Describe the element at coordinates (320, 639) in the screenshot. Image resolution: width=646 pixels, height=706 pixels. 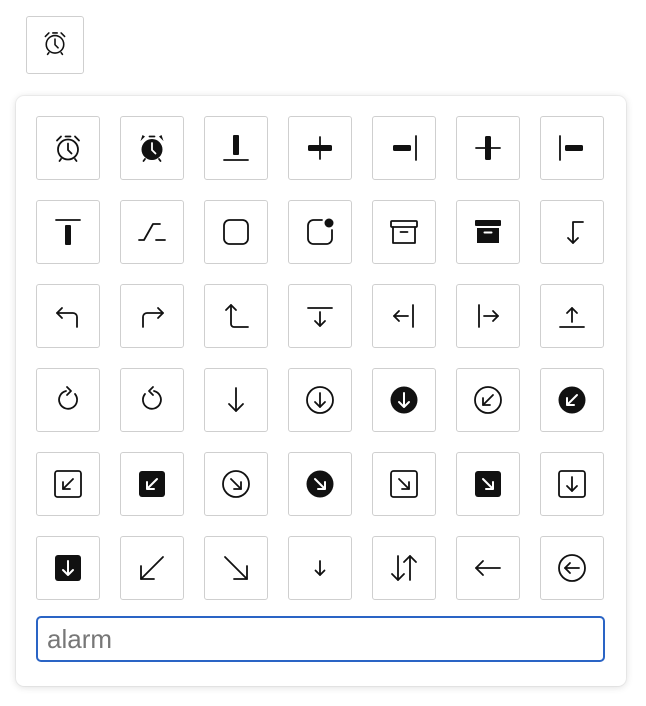
I see `icon-search-input` at that location.